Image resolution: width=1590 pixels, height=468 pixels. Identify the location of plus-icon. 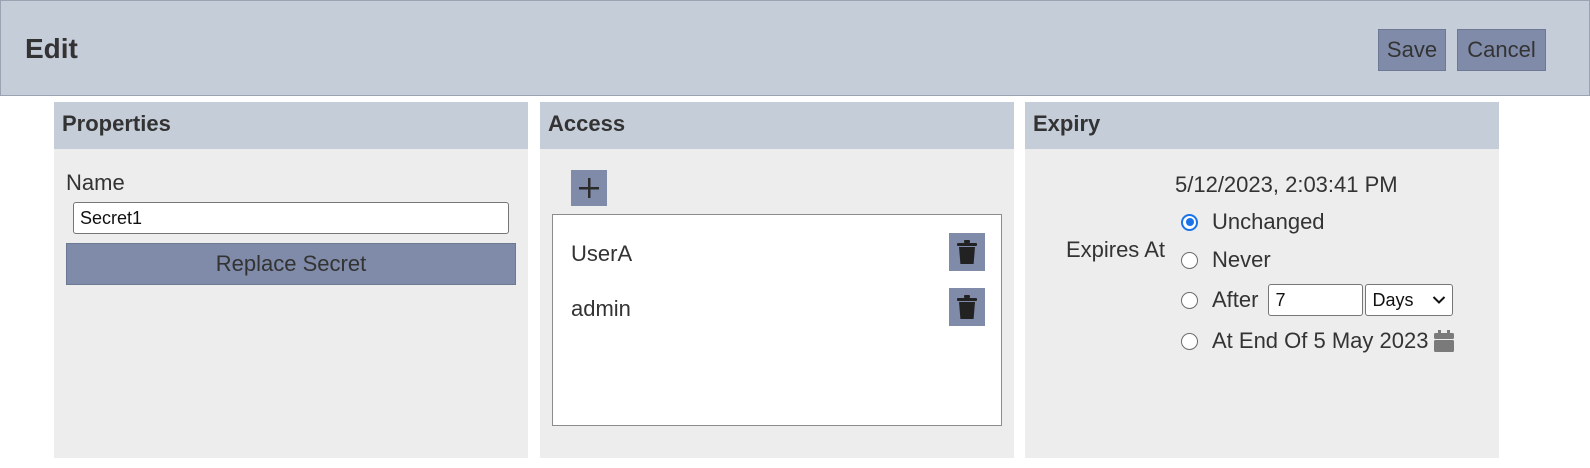
(589, 188).